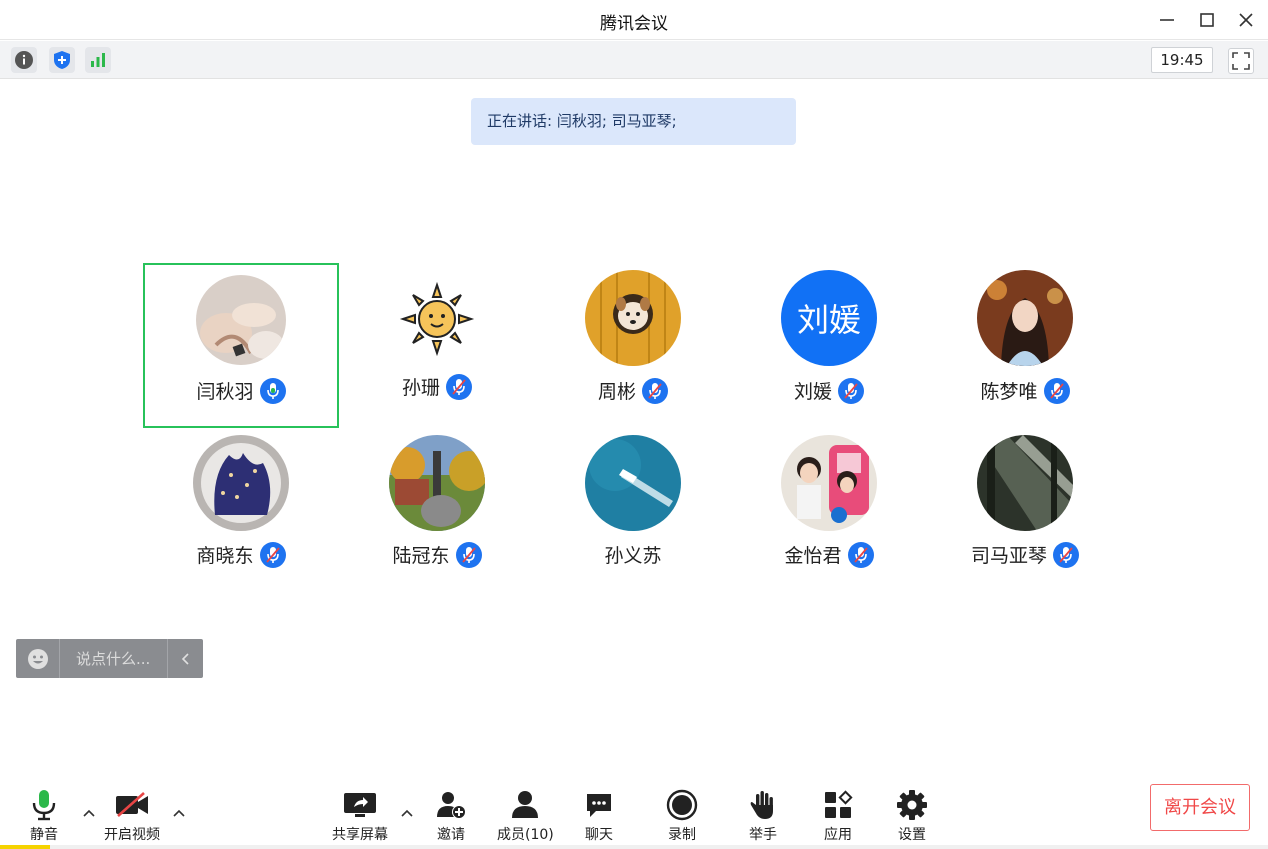  I want to click on participant-tile: 陈梦唯, so click(1025, 345).